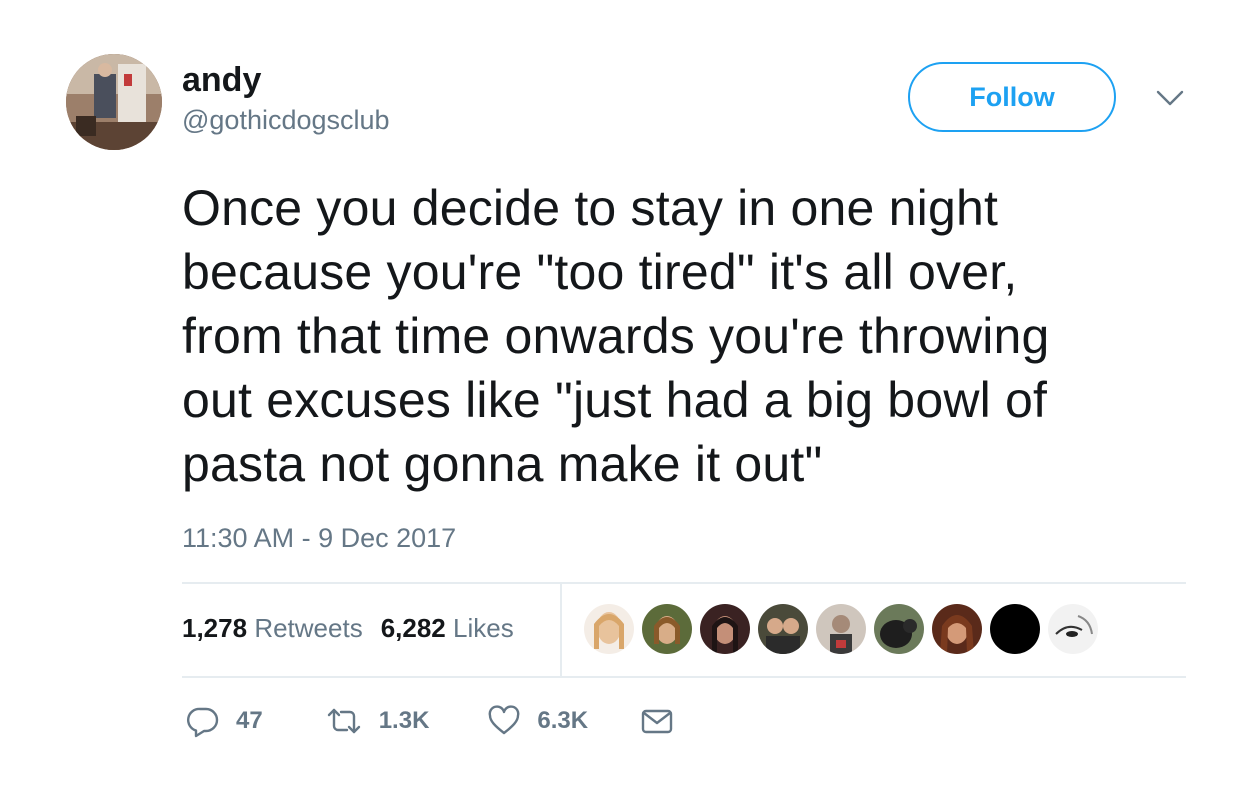  I want to click on direct-message-button, so click(657, 721).